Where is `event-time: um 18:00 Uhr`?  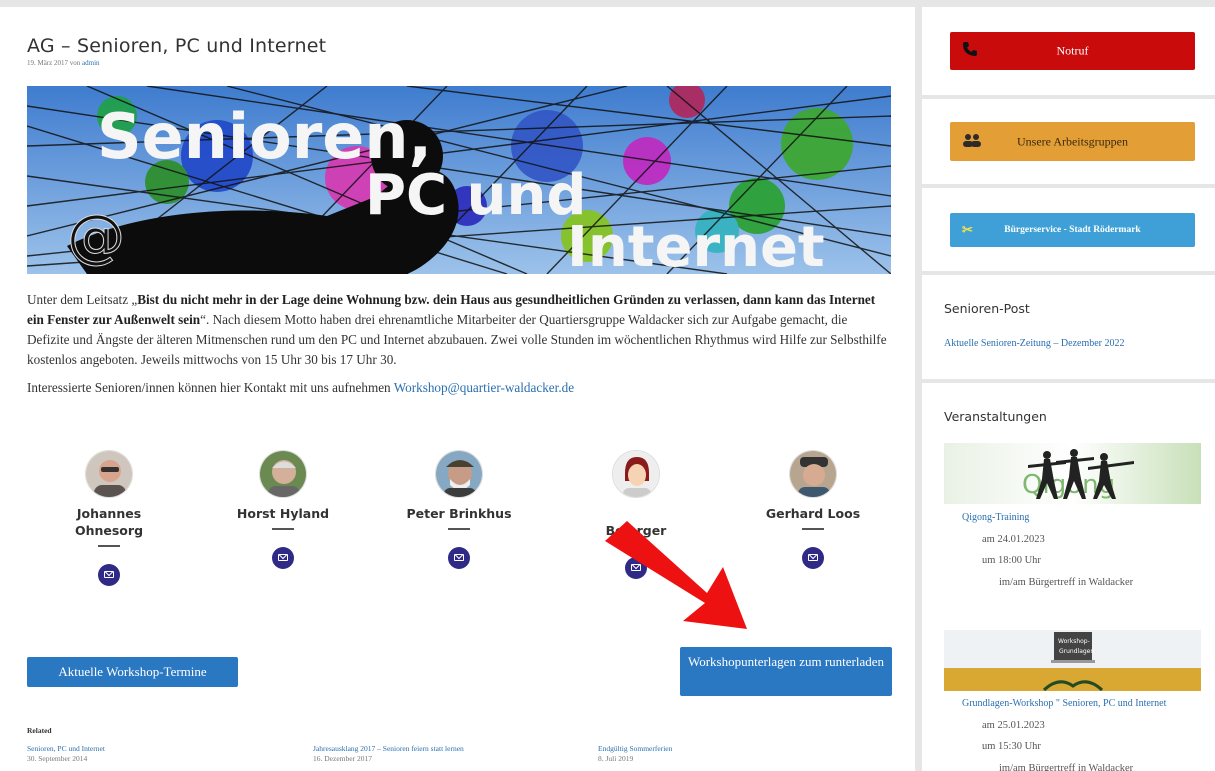 event-time: um 18:00 Uhr is located at coordinates (1011, 560).